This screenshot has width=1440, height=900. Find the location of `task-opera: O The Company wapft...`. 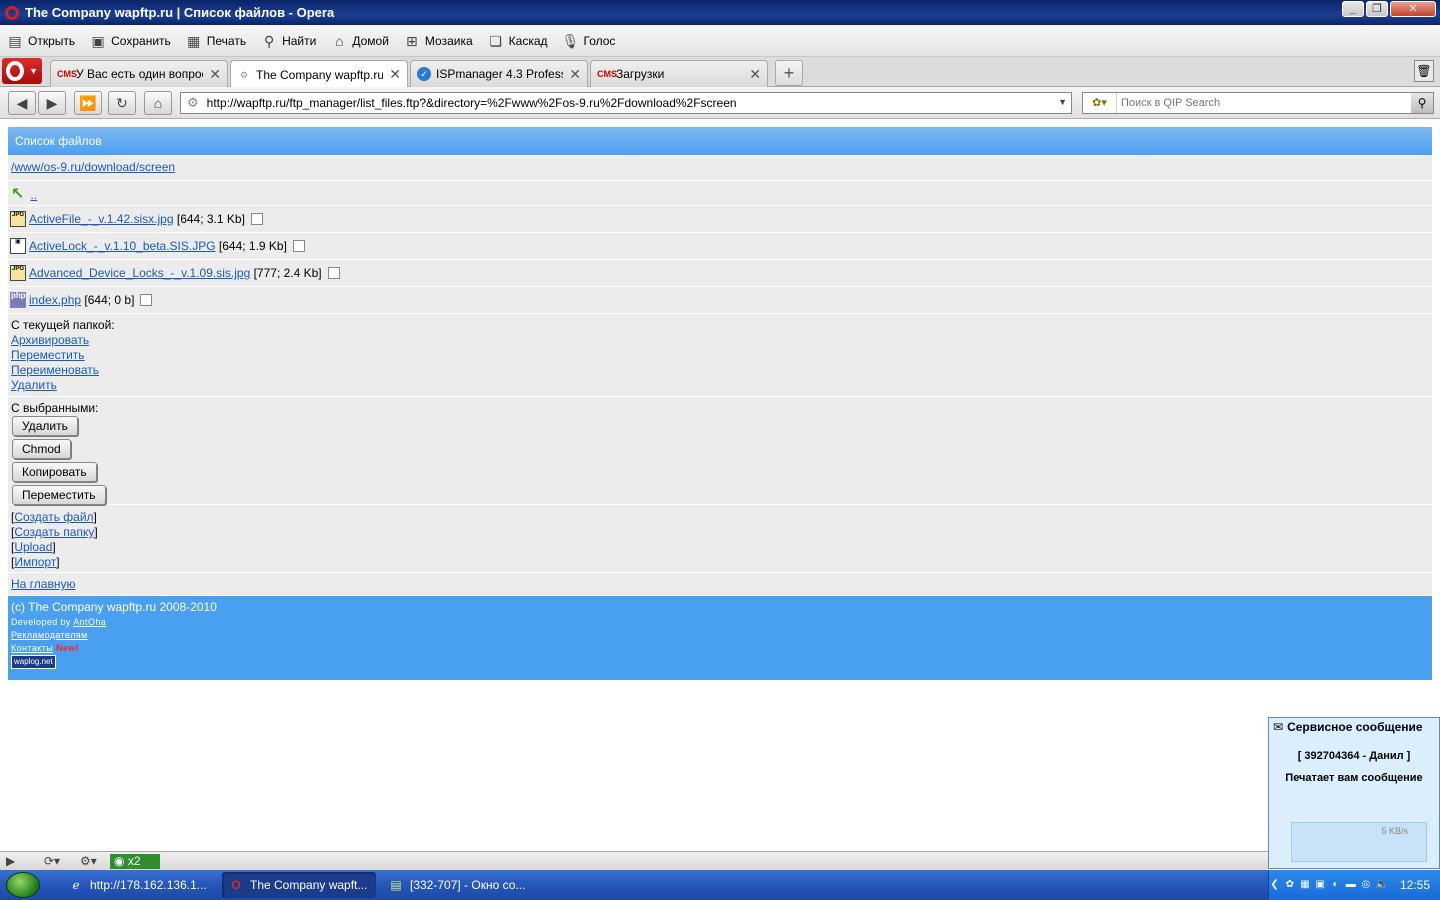

task-opera: O The Company wapft... is located at coordinates (299, 885).